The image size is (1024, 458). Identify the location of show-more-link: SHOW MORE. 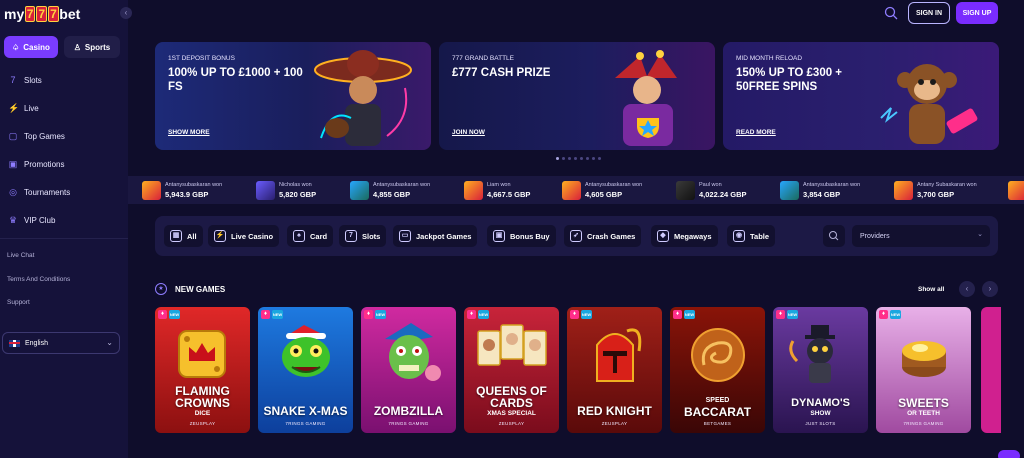
(189, 132).